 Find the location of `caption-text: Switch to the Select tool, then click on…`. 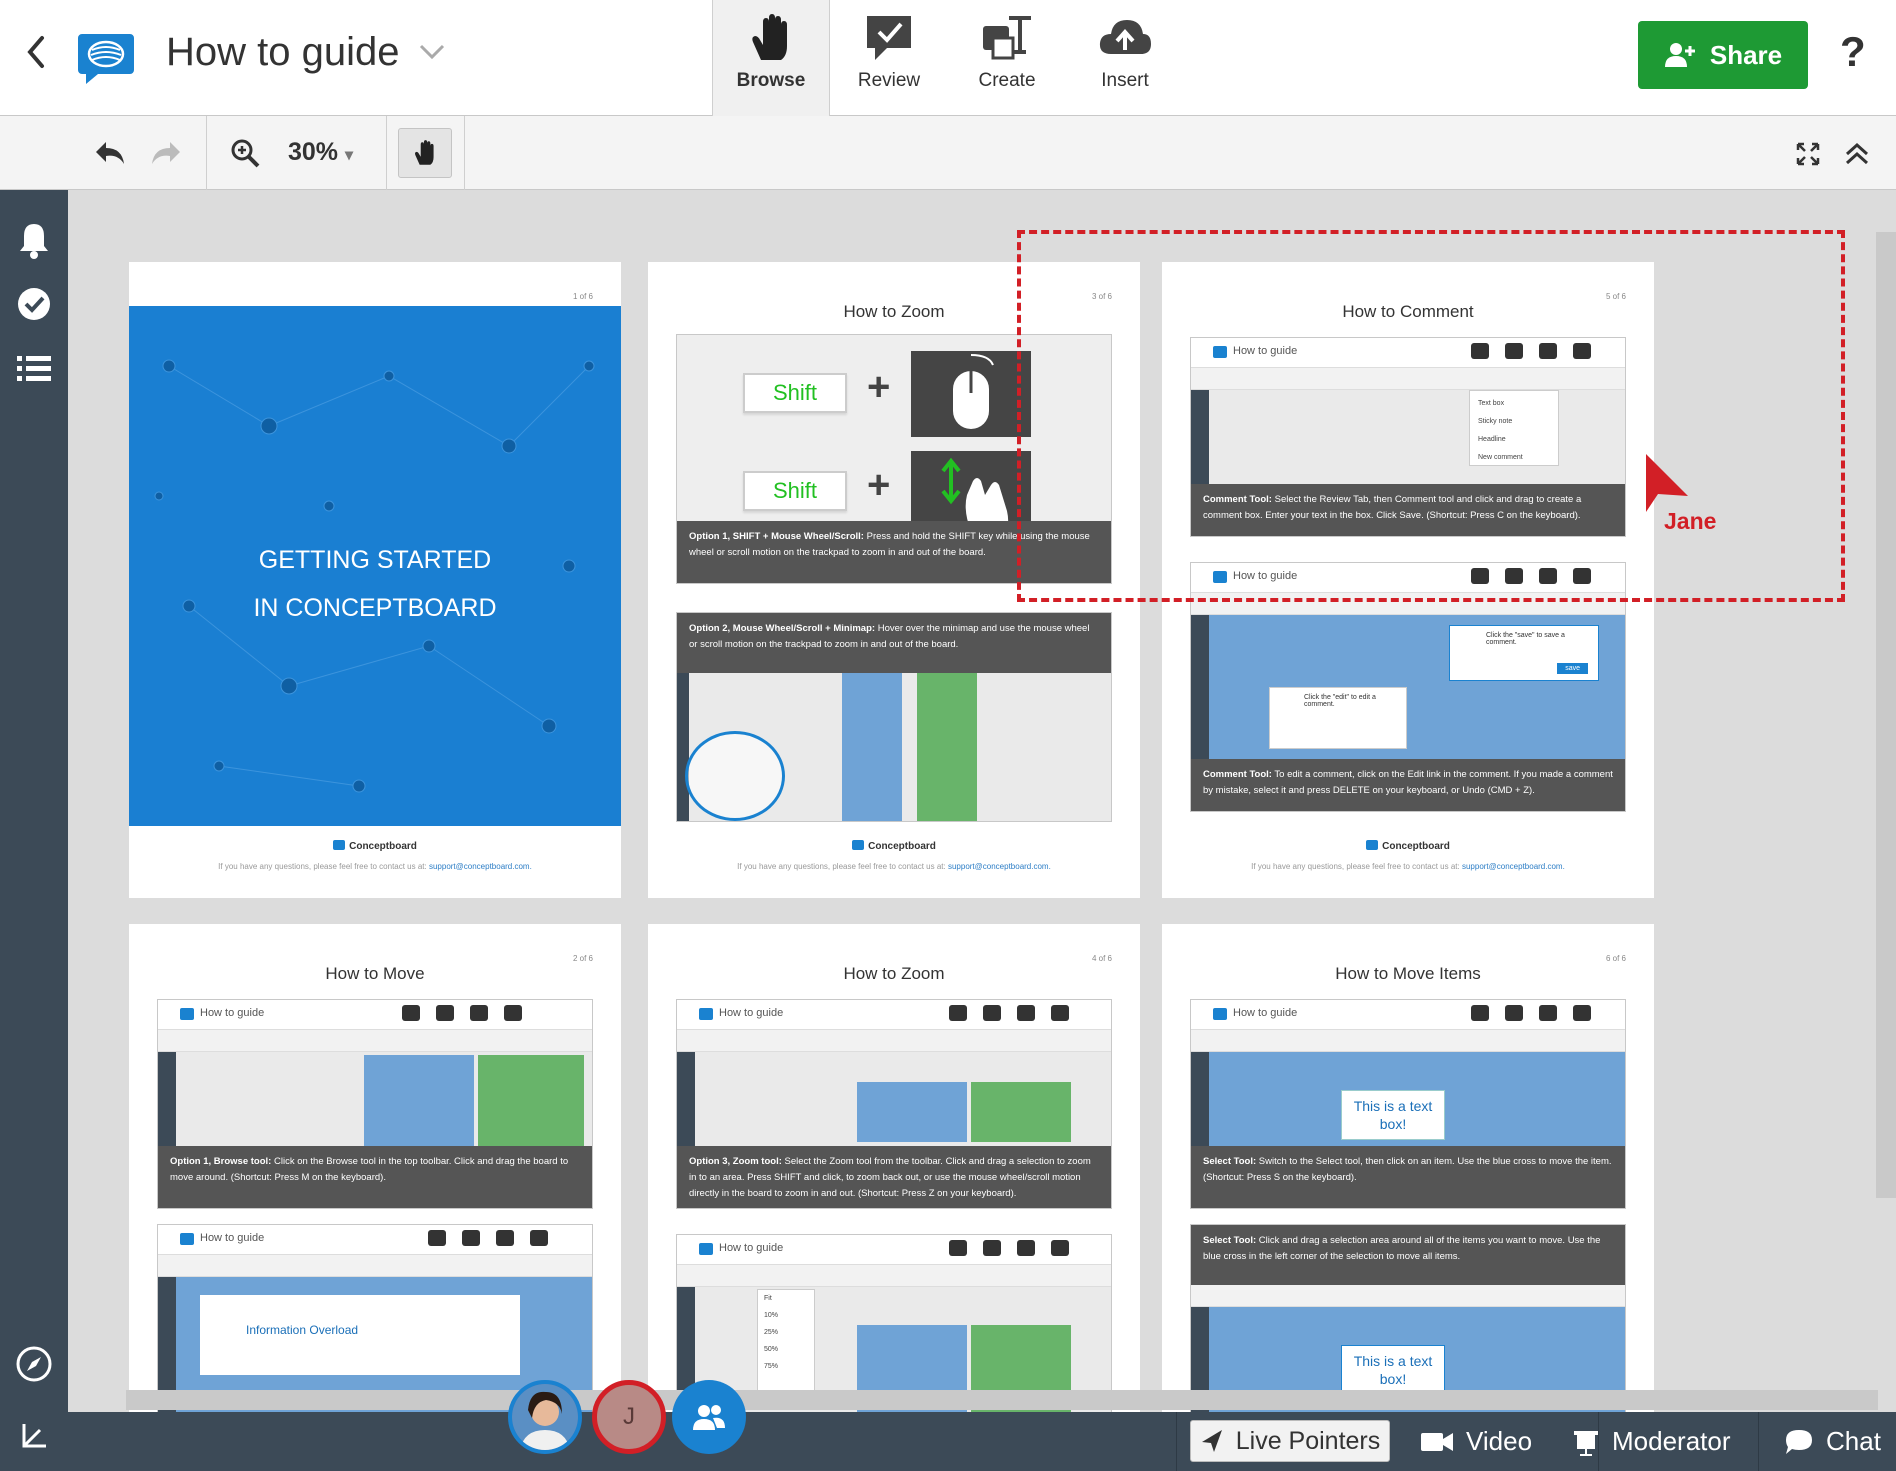

caption-text: Switch to the Select tool, then click on… is located at coordinates (1407, 1169).